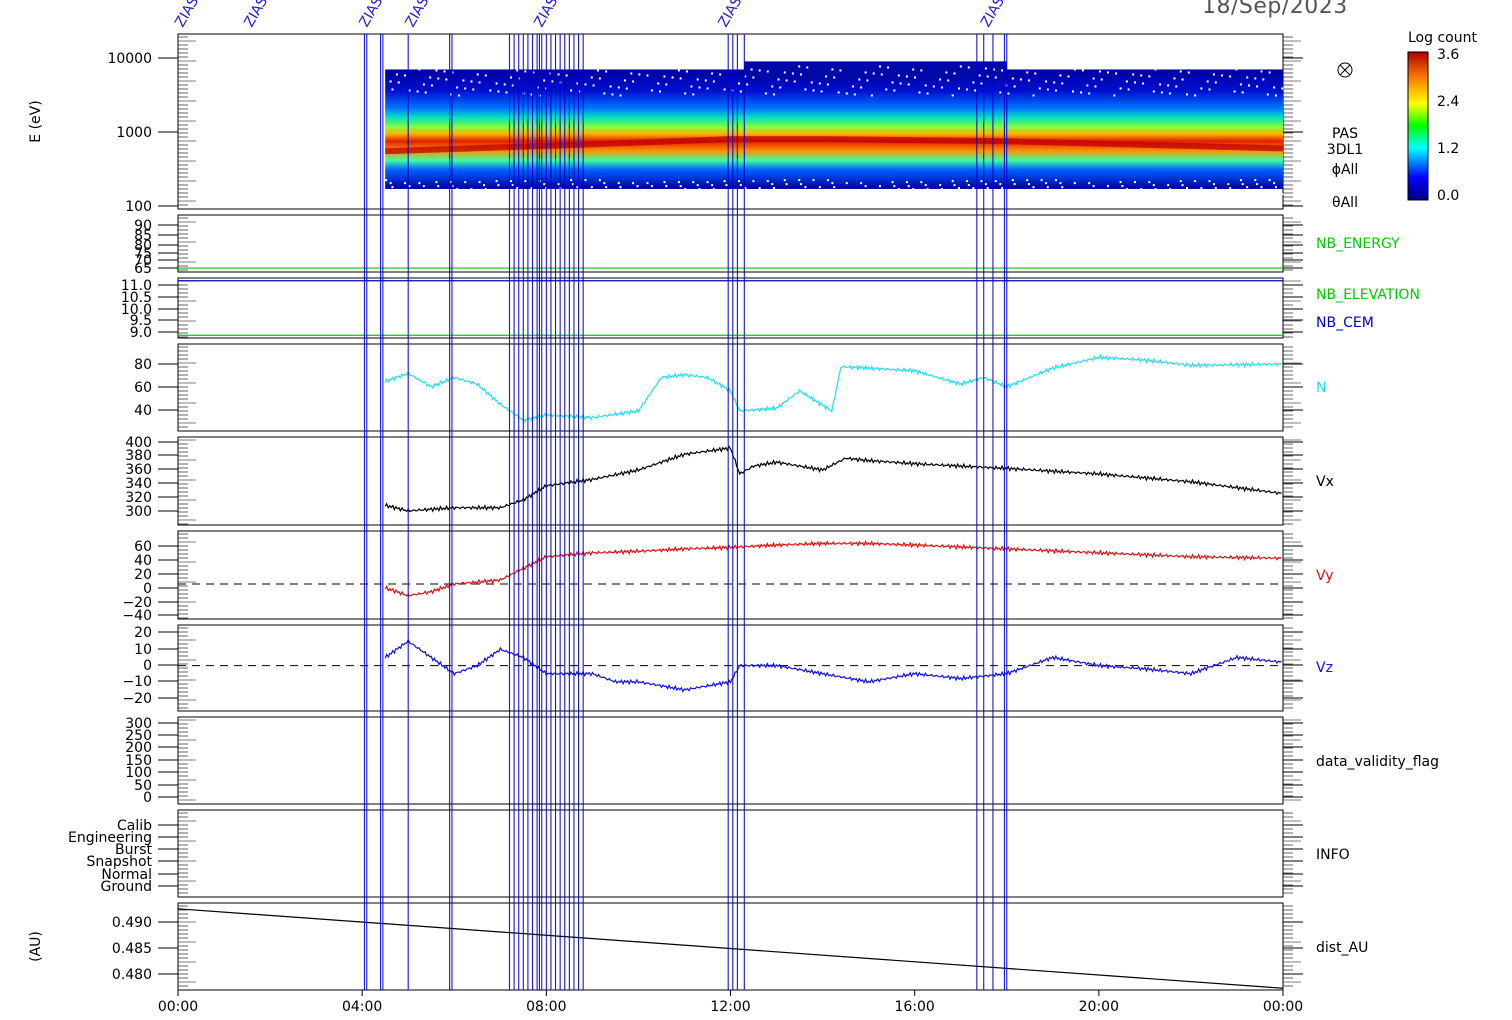  What do you see at coordinates (137, 616) in the screenshot?
I see `y-tick-label: −40` at bounding box center [137, 616].